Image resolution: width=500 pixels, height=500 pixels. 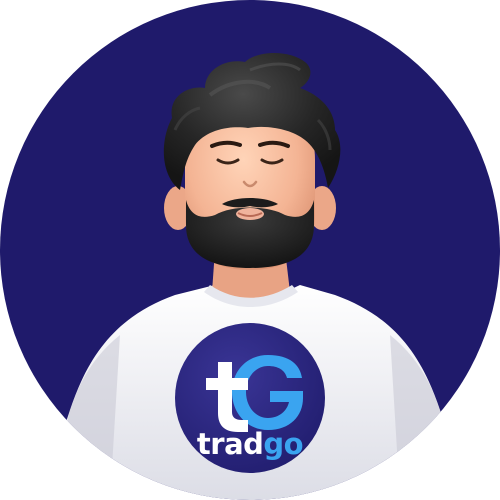 What do you see at coordinates (230, 444) in the screenshot?
I see `wordmark-trad: trad` at bounding box center [230, 444].